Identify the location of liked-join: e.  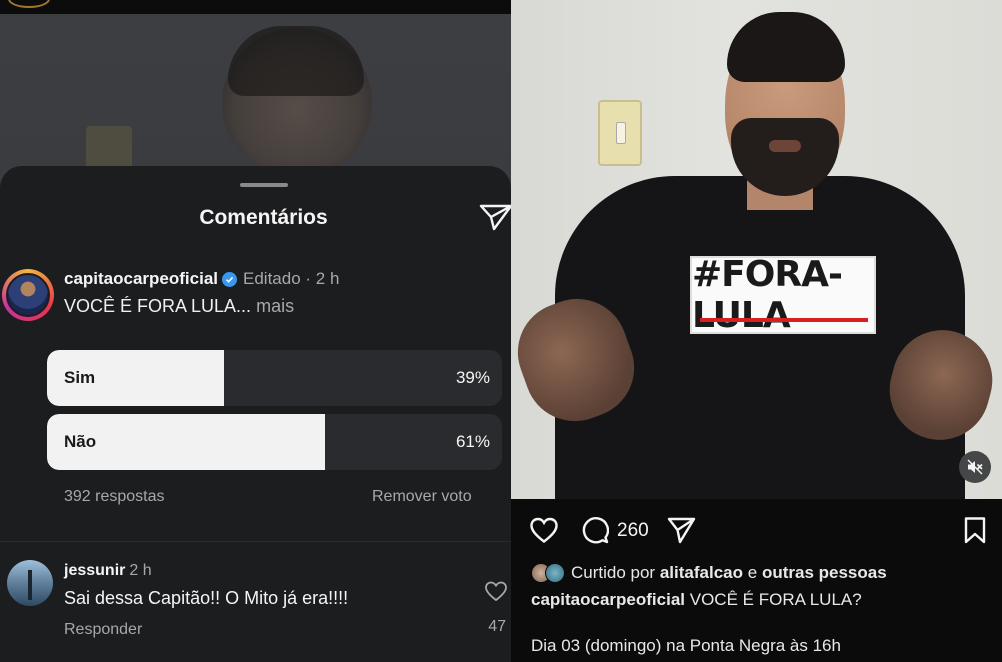
(752, 572).